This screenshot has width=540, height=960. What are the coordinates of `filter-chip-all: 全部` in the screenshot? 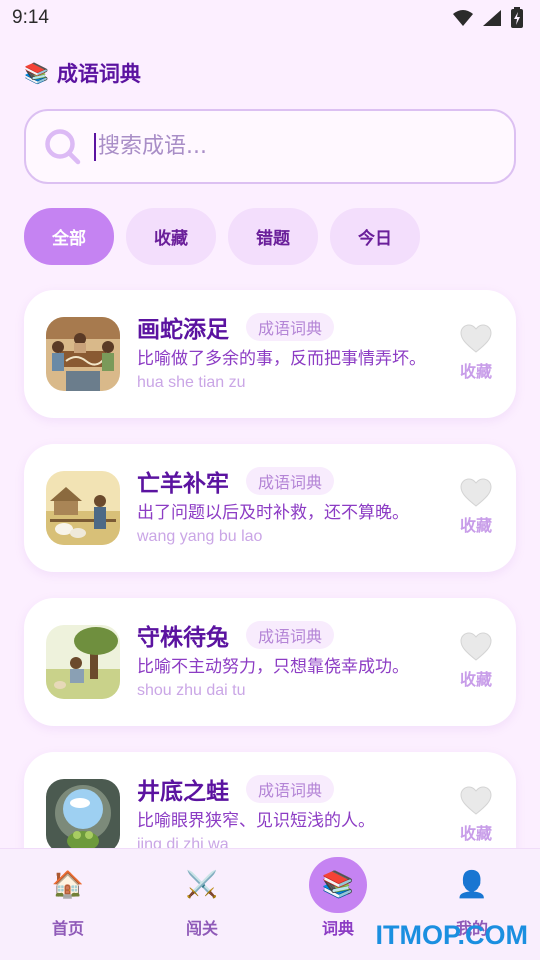 It's located at (69, 236).